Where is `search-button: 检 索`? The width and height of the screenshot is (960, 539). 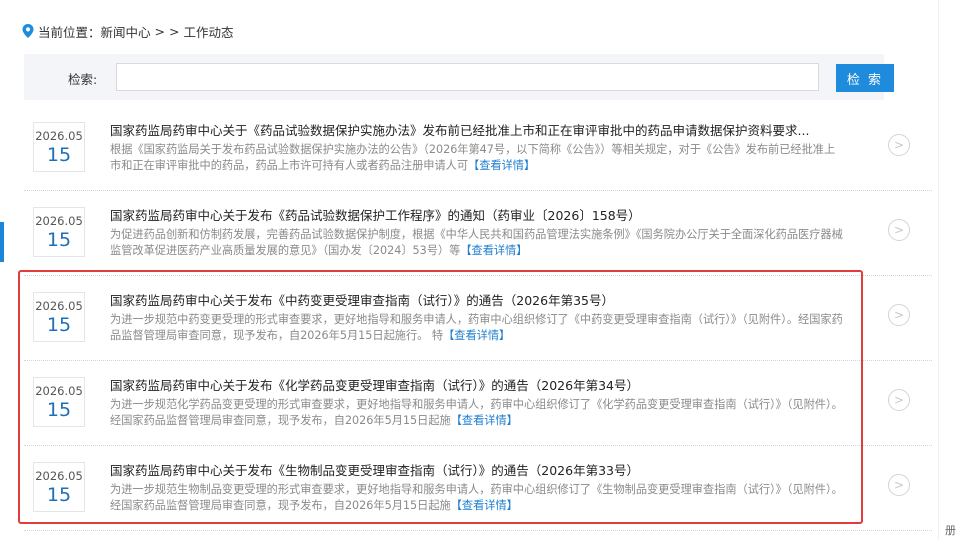 search-button: 检 索 is located at coordinates (865, 78).